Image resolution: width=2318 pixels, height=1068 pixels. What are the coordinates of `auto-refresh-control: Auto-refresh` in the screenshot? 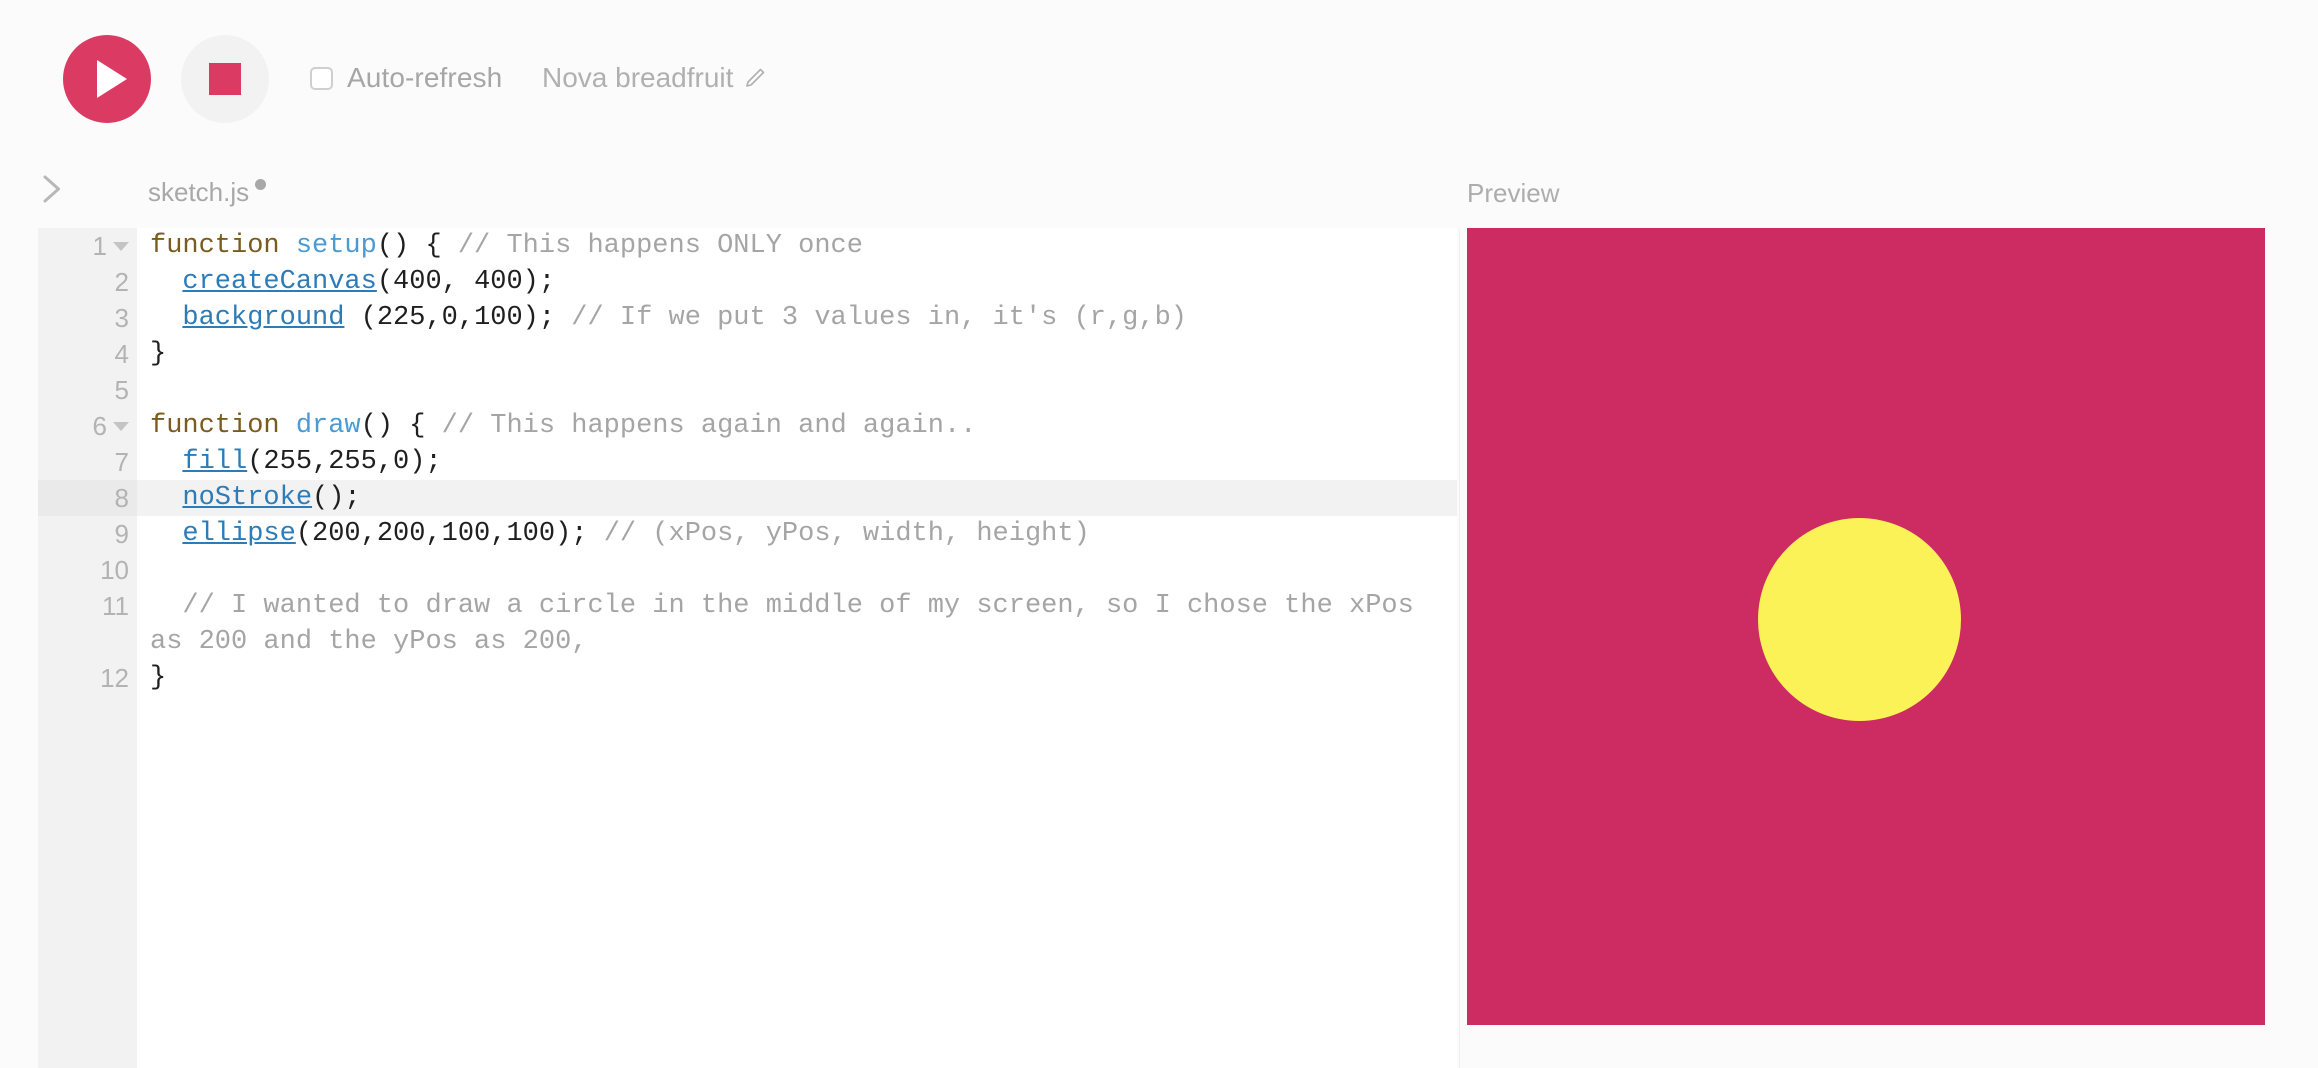 It's located at (406, 78).